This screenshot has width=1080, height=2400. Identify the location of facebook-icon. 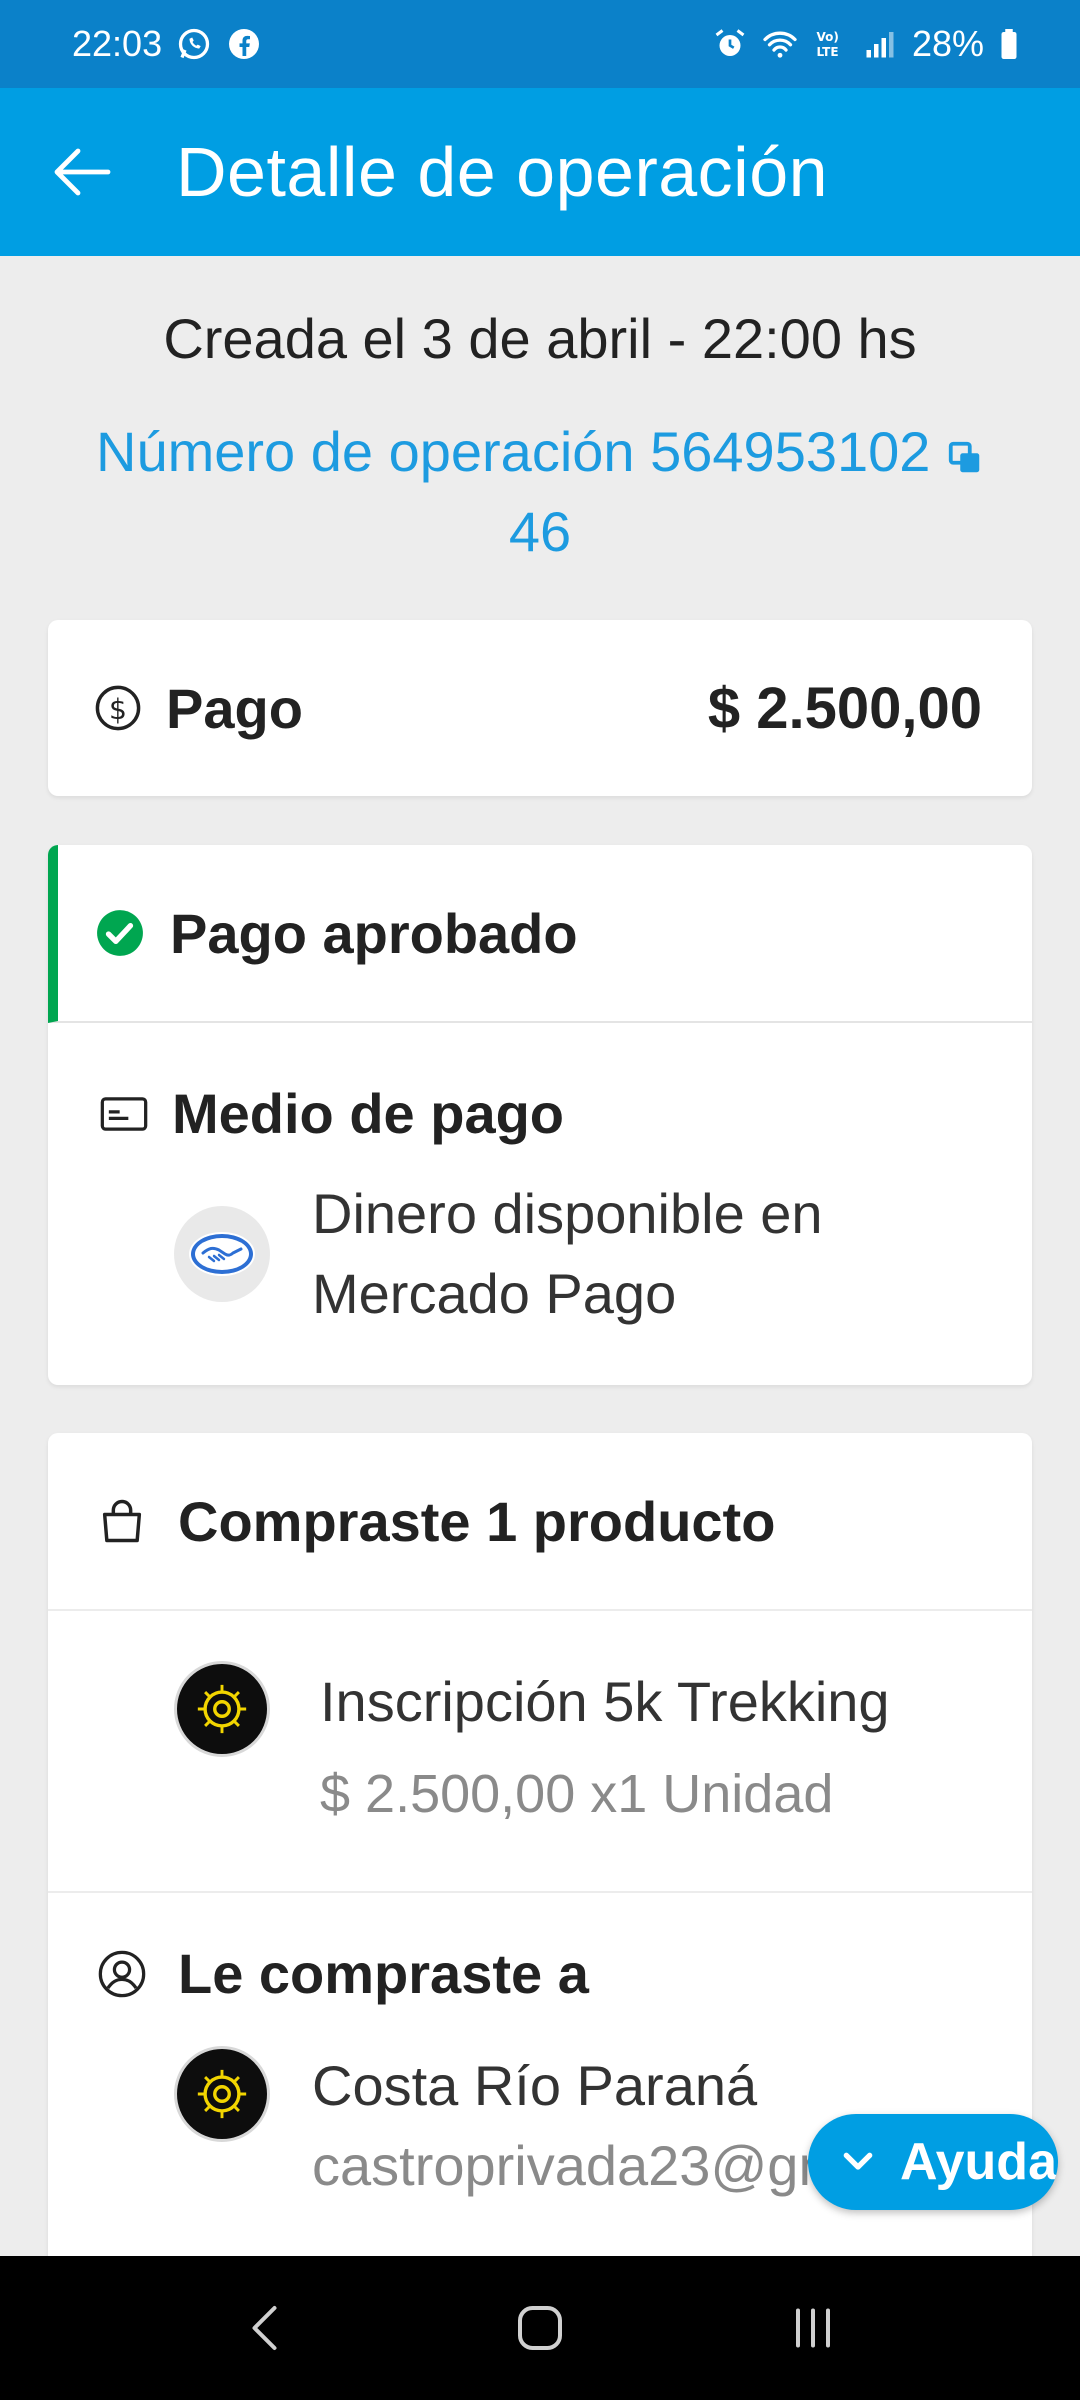
(244, 44).